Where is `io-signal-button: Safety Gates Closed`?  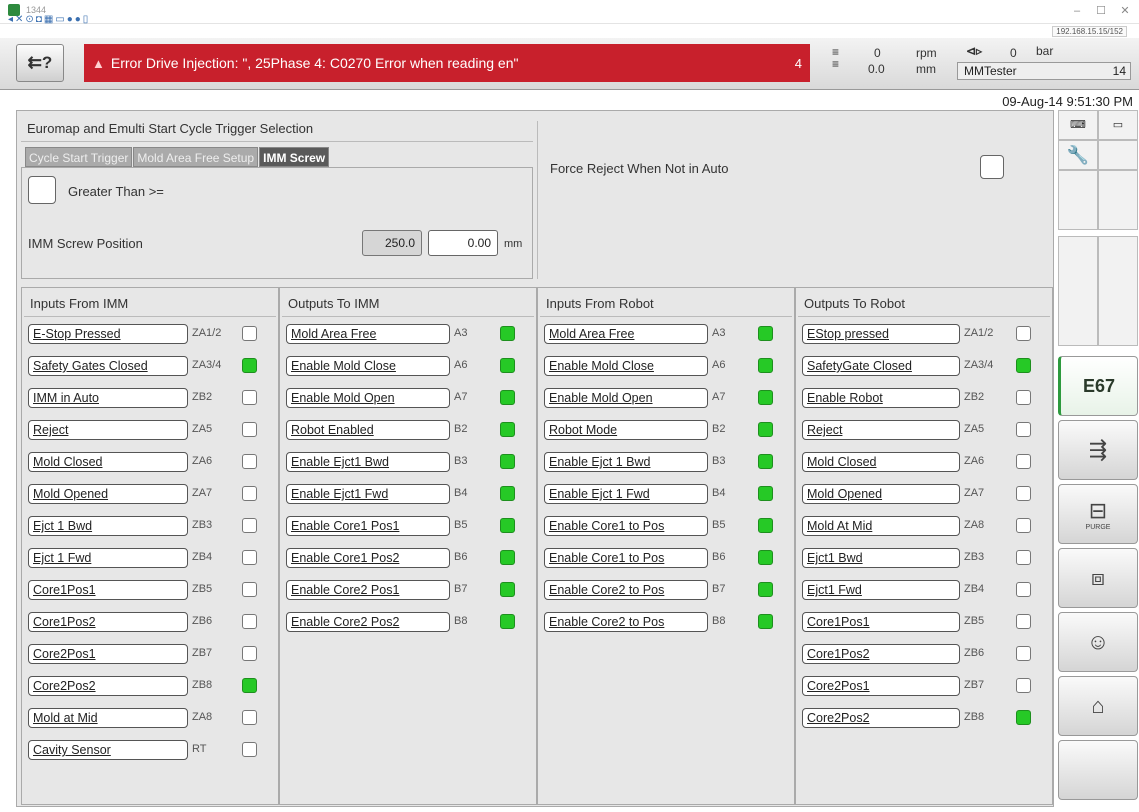
io-signal-button: Safety Gates Closed is located at coordinates (108, 366).